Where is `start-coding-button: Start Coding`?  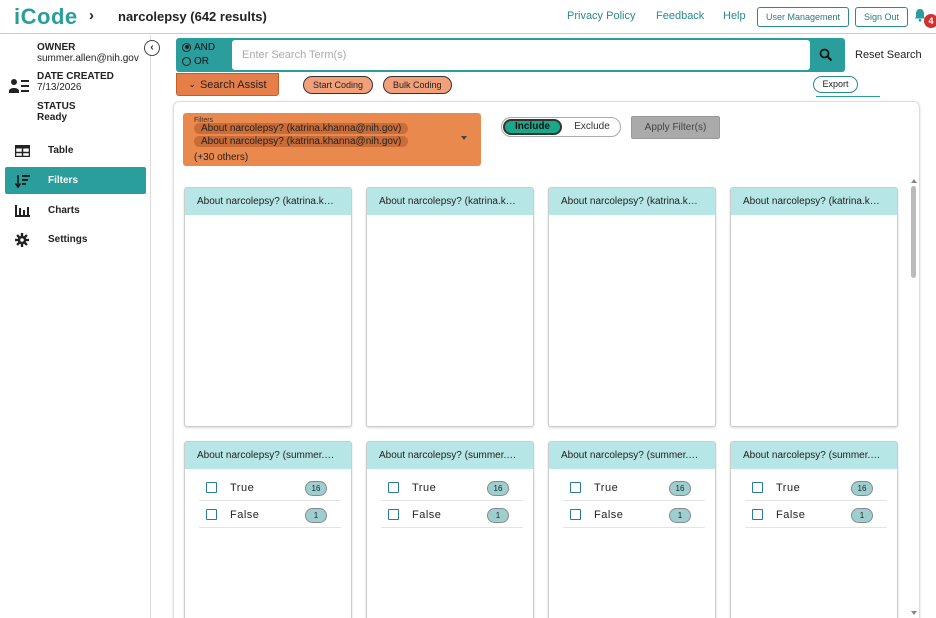
start-coding-button: Start Coding is located at coordinates (338, 85).